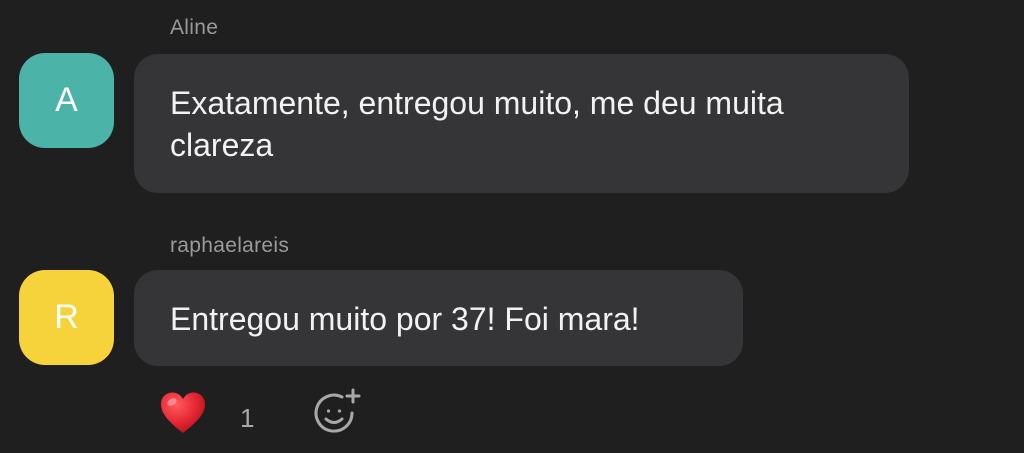 The width and height of the screenshot is (1024, 453). Describe the element at coordinates (405, 319) in the screenshot. I see `message-text: Entregou muito por 37! Foi mara!` at that location.